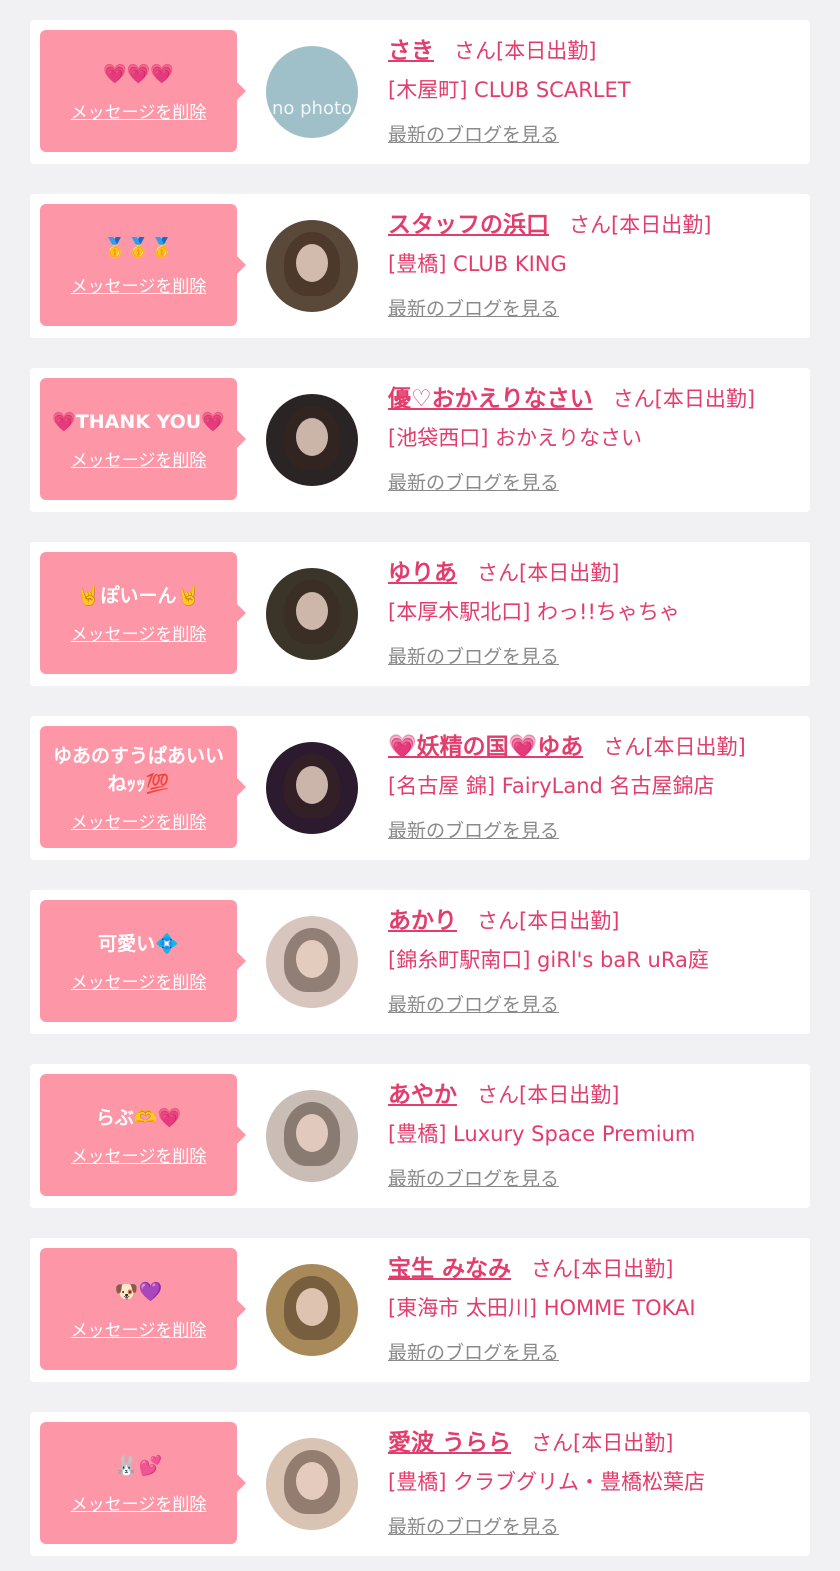 The width and height of the screenshot is (840, 1571). What do you see at coordinates (143, 265) in the screenshot?
I see `message-bubble: 🥇🥇🥇 メッセージを削除` at bounding box center [143, 265].